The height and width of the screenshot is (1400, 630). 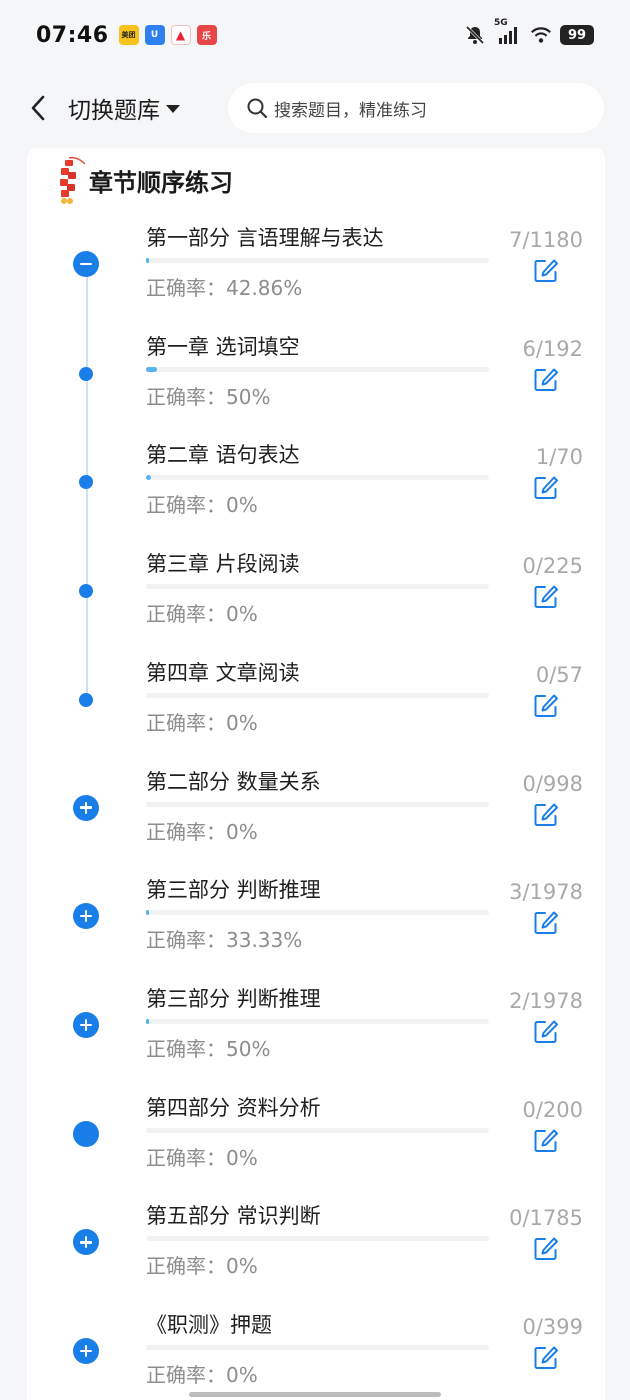 I want to click on caret-down-icon, so click(x=173, y=109).